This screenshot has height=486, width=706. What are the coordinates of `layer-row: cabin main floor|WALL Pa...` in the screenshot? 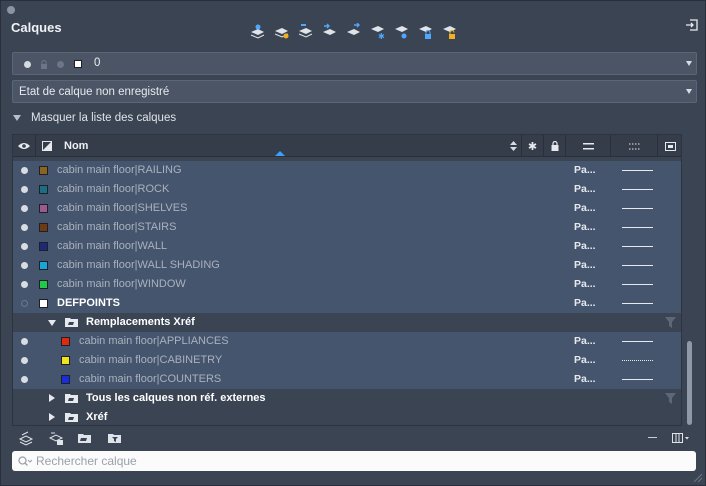 It's located at (347, 246).